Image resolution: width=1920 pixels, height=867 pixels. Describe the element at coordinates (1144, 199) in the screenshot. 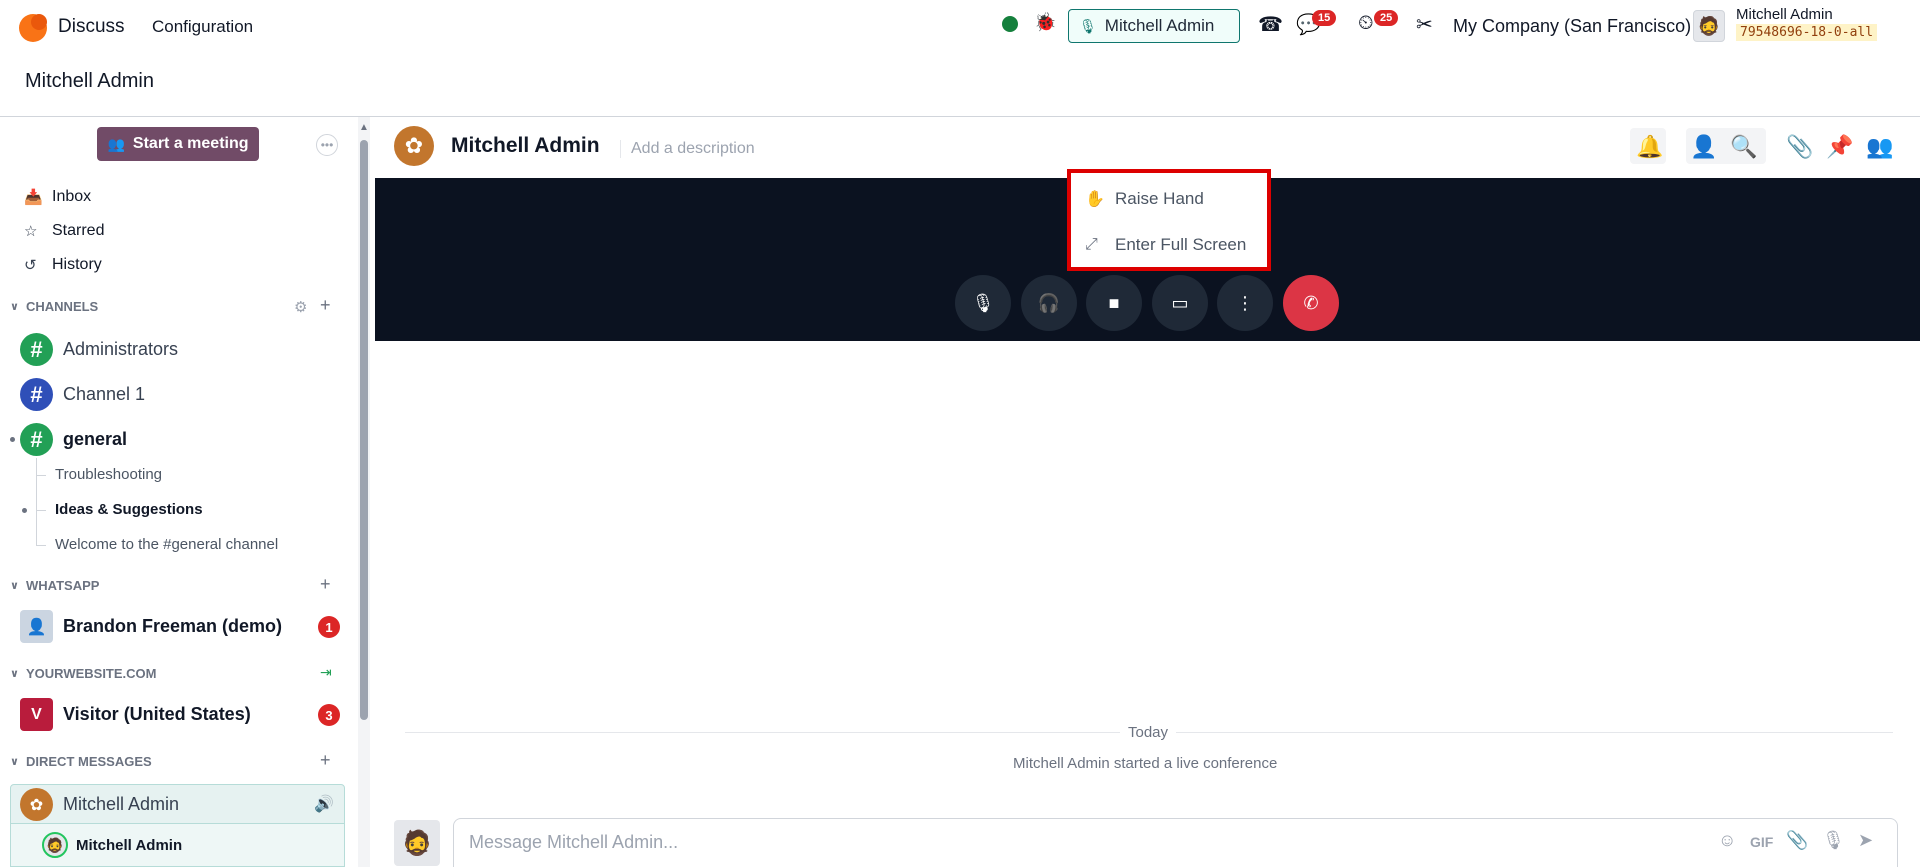

I see `menu-raise-hand: ✋ Raise Hand` at that location.